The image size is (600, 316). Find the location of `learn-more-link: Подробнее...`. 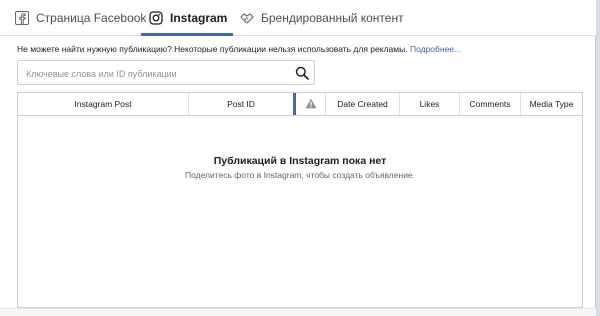

learn-more-link: Подробнее... is located at coordinates (435, 49).